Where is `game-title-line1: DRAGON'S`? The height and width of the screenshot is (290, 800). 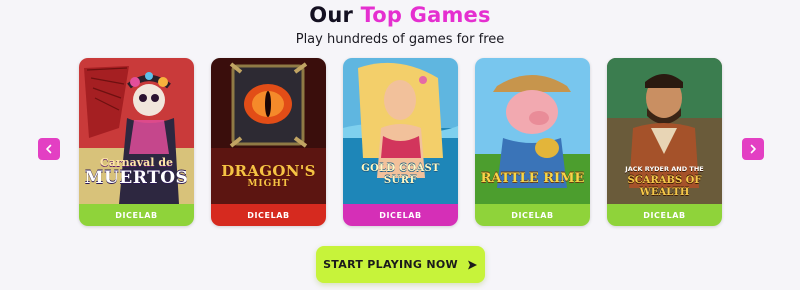 game-title-line1: DRAGON'S is located at coordinates (268, 171).